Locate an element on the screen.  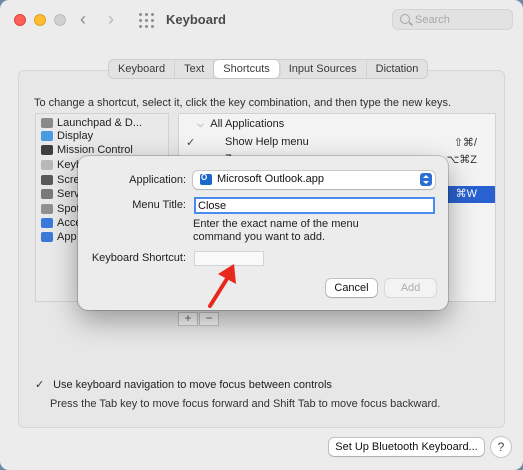
shortcut-row-show-help-menu: ✓ Show Help menu ⇧⌘/ is located at coordinates (337, 143).